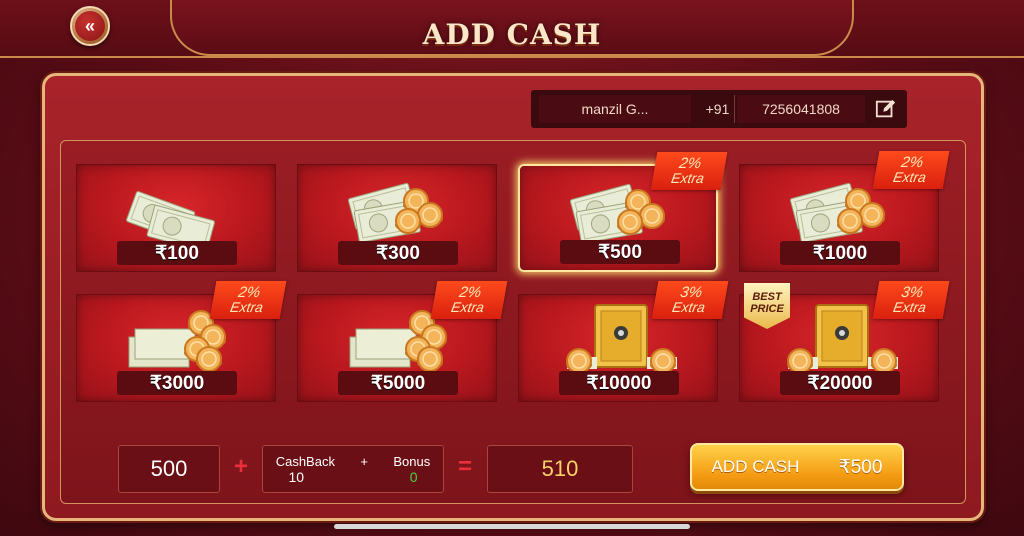  I want to click on plus-sign: +, so click(240, 466).